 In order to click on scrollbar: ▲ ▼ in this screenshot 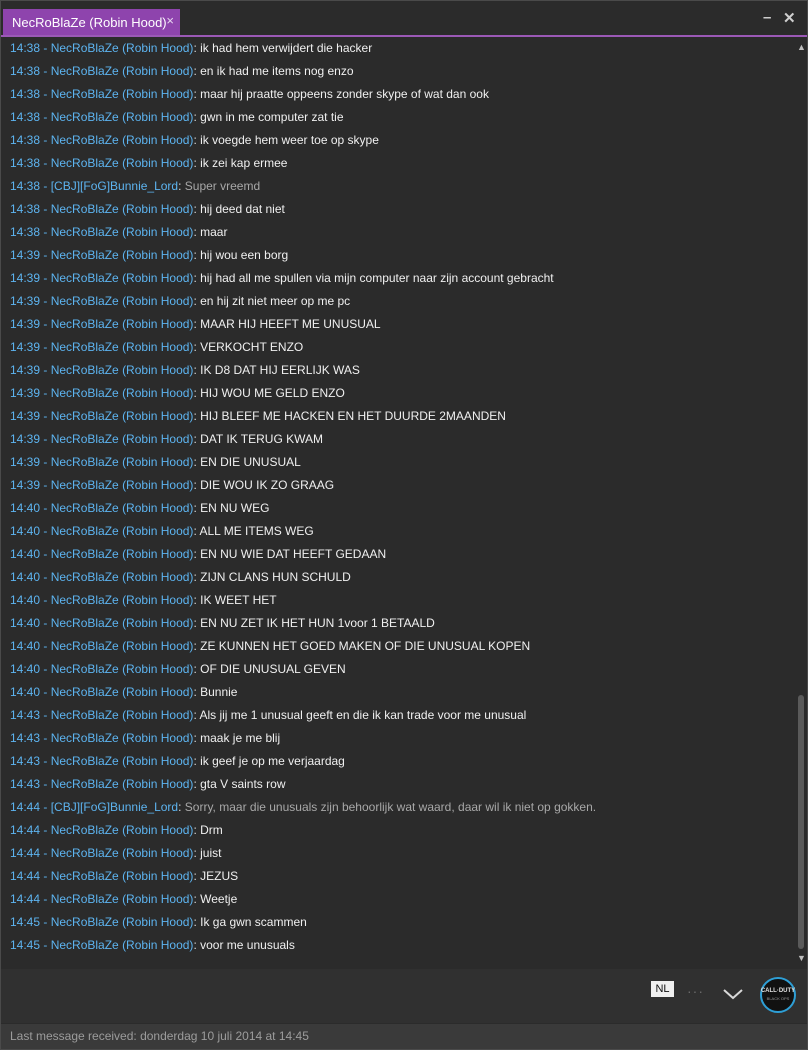, I will do `click(801, 503)`.